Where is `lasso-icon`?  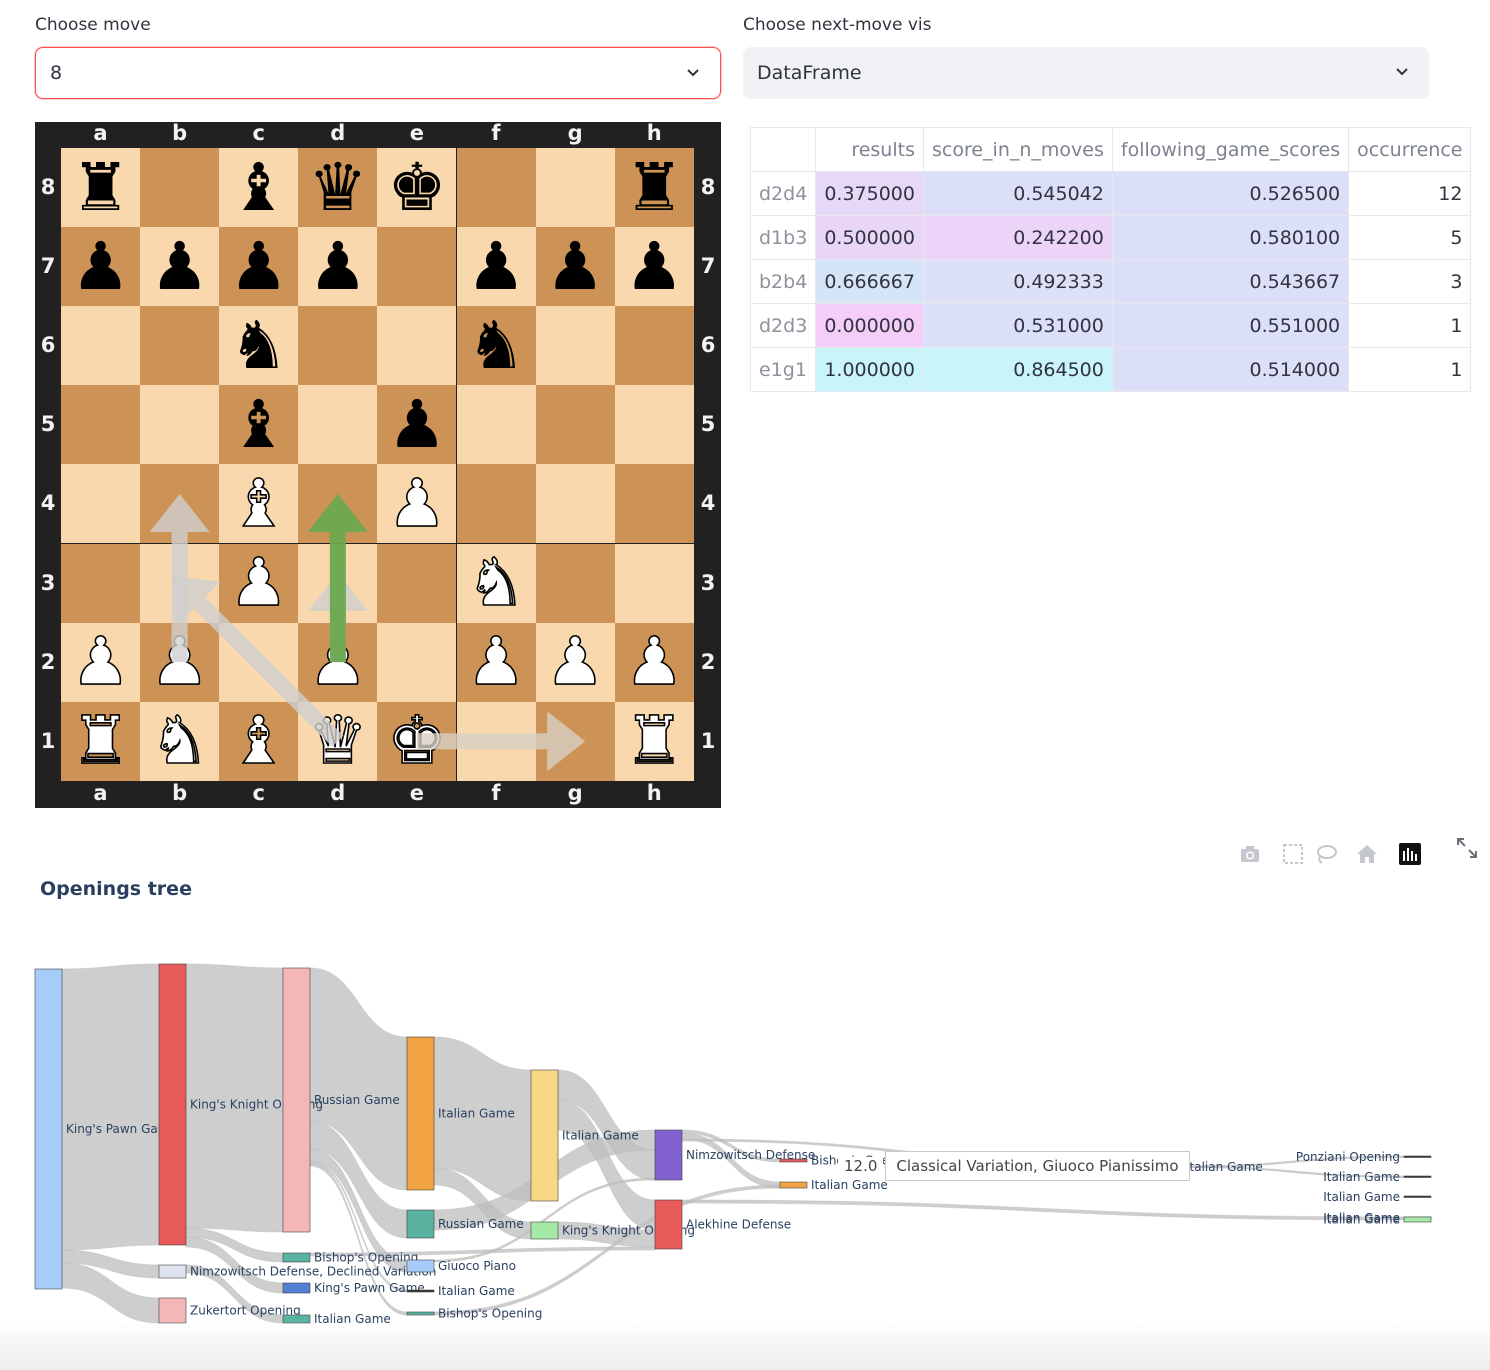
lasso-icon is located at coordinates (1326, 854).